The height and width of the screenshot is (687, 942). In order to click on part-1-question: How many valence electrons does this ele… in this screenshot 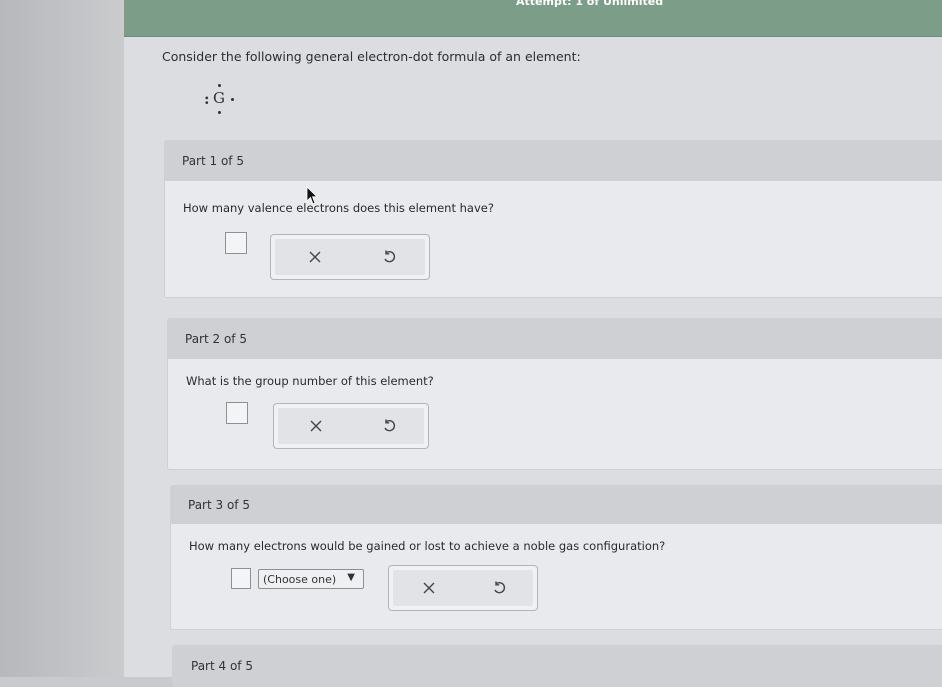, I will do `click(338, 208)`.